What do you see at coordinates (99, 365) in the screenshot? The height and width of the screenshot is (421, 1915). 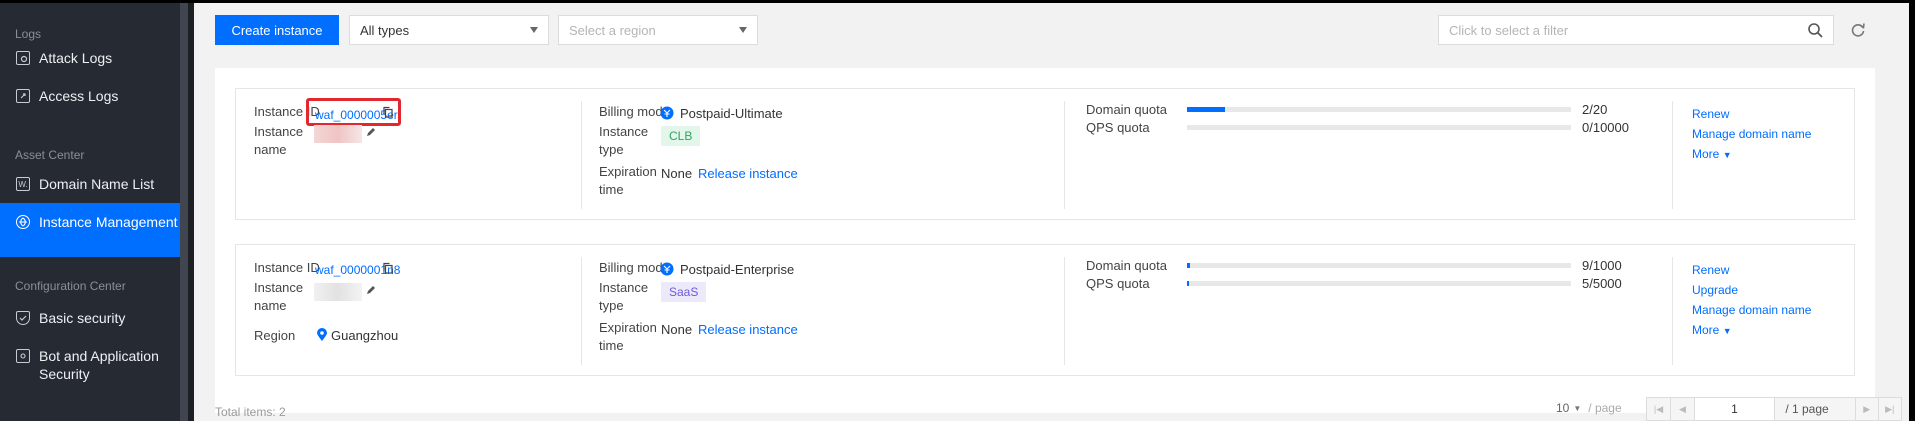 I see `sidebar-item-label: Bot and Application Security` at bounding box center [99, 365].